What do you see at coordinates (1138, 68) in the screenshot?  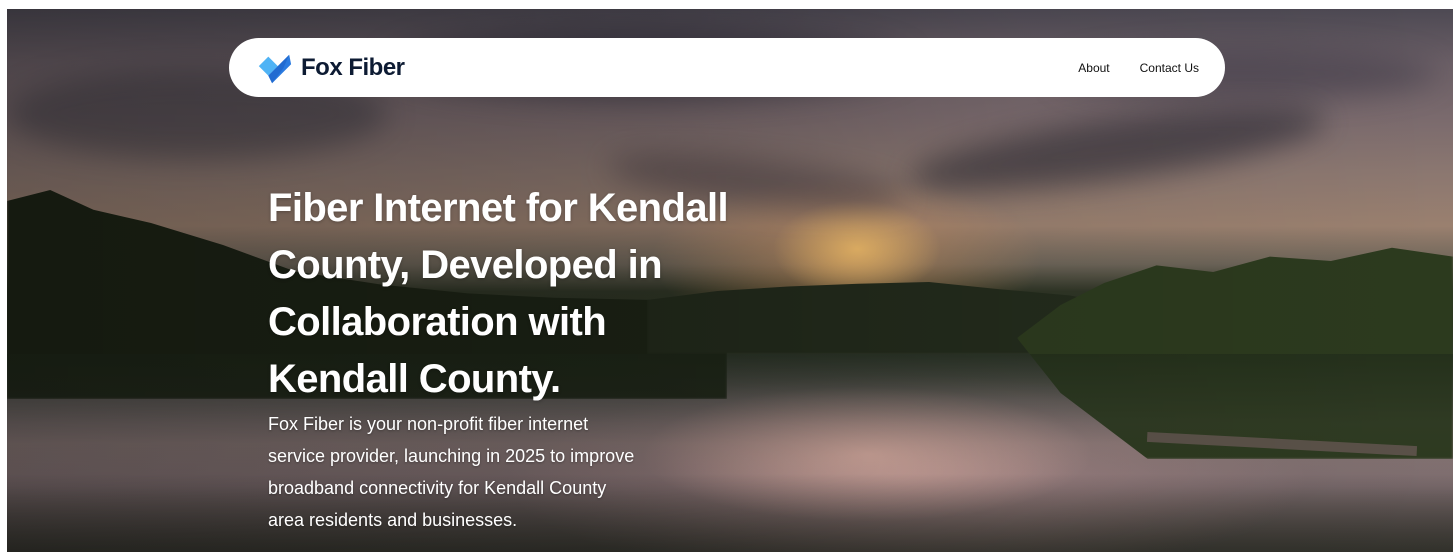 I see `nav-links: About Contact Us` at bounding box center [1138, 68].